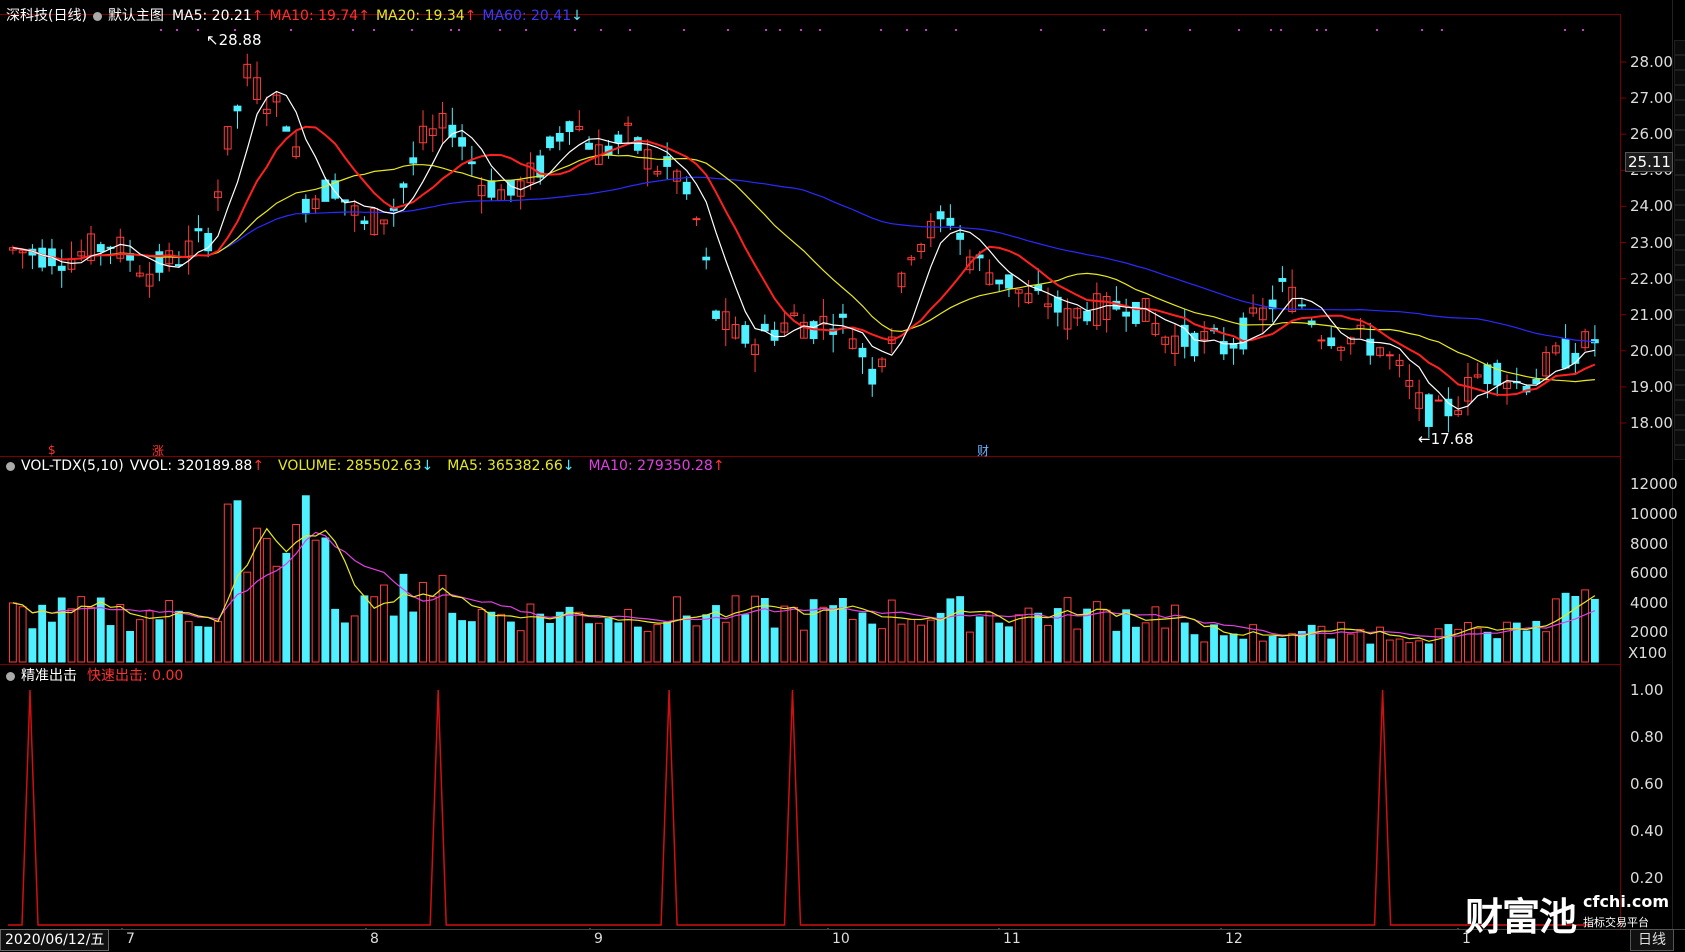  I want to click on period-button: 日线, so click(1652, 940).